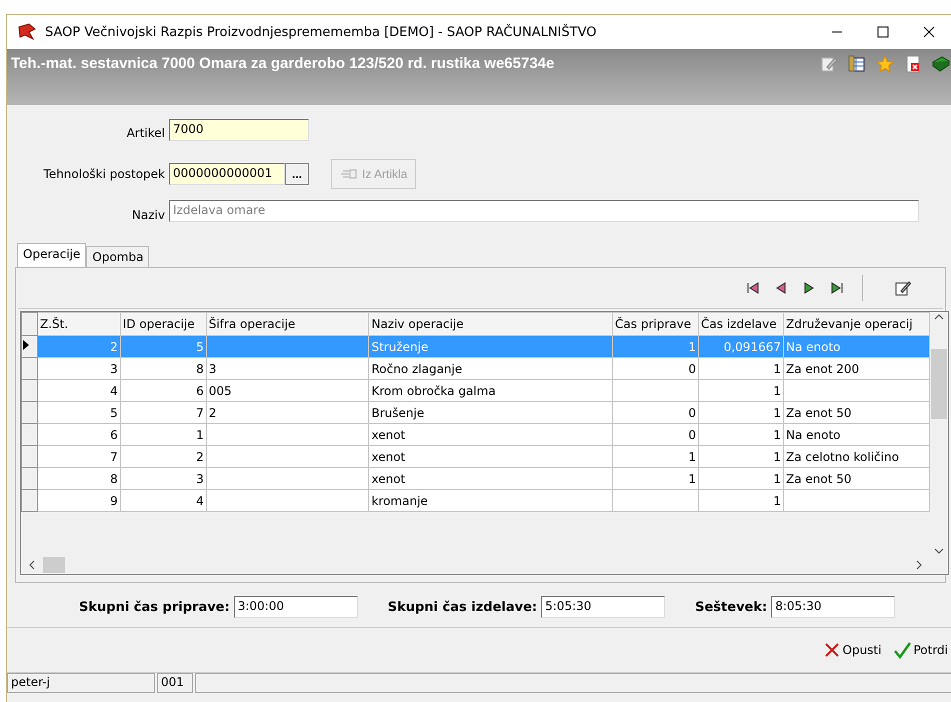 Image resolution: width=951 pixels, height=702 pixels. Describe the element at coordinates (163, 324) in the screenshot. I see `column-header: ID operacije` at that location.